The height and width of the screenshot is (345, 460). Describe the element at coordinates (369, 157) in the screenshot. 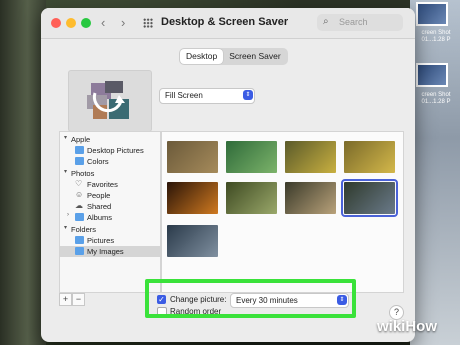

I see `thumbnail-pineapples` at that location.